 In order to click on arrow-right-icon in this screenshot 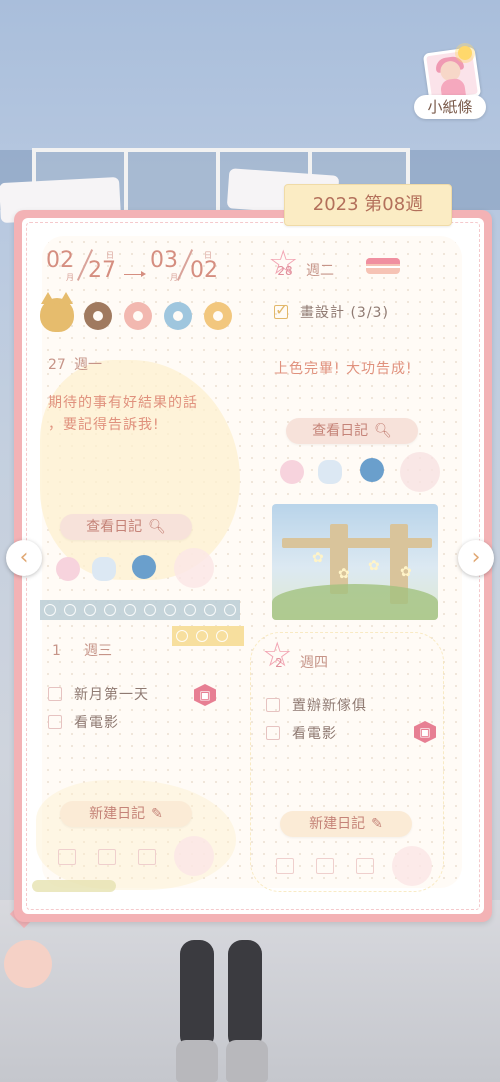, I will do `click(135, 274)`.